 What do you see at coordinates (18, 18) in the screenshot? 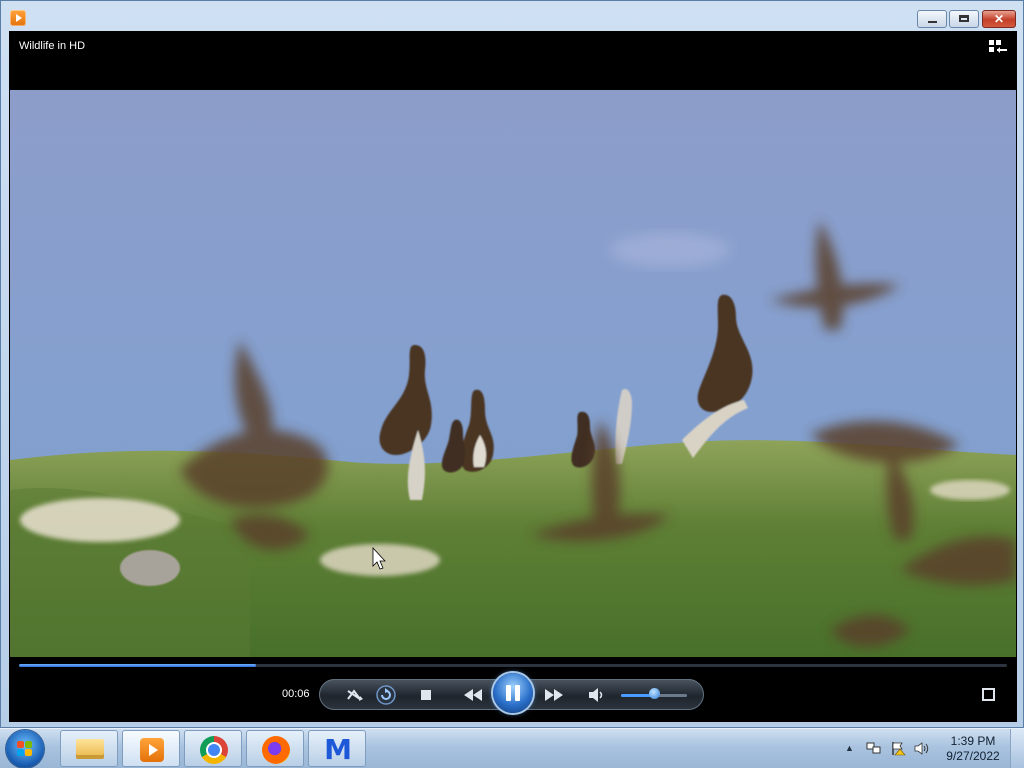
I see `media-player-app-icon` at bounding box center [18, 18].